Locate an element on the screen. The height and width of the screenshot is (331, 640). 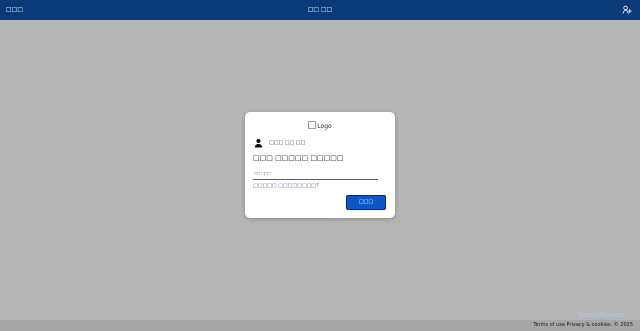
footer-text: Terms of use Privacy & cookies. © 2025 is located at coordinates (583, 325).